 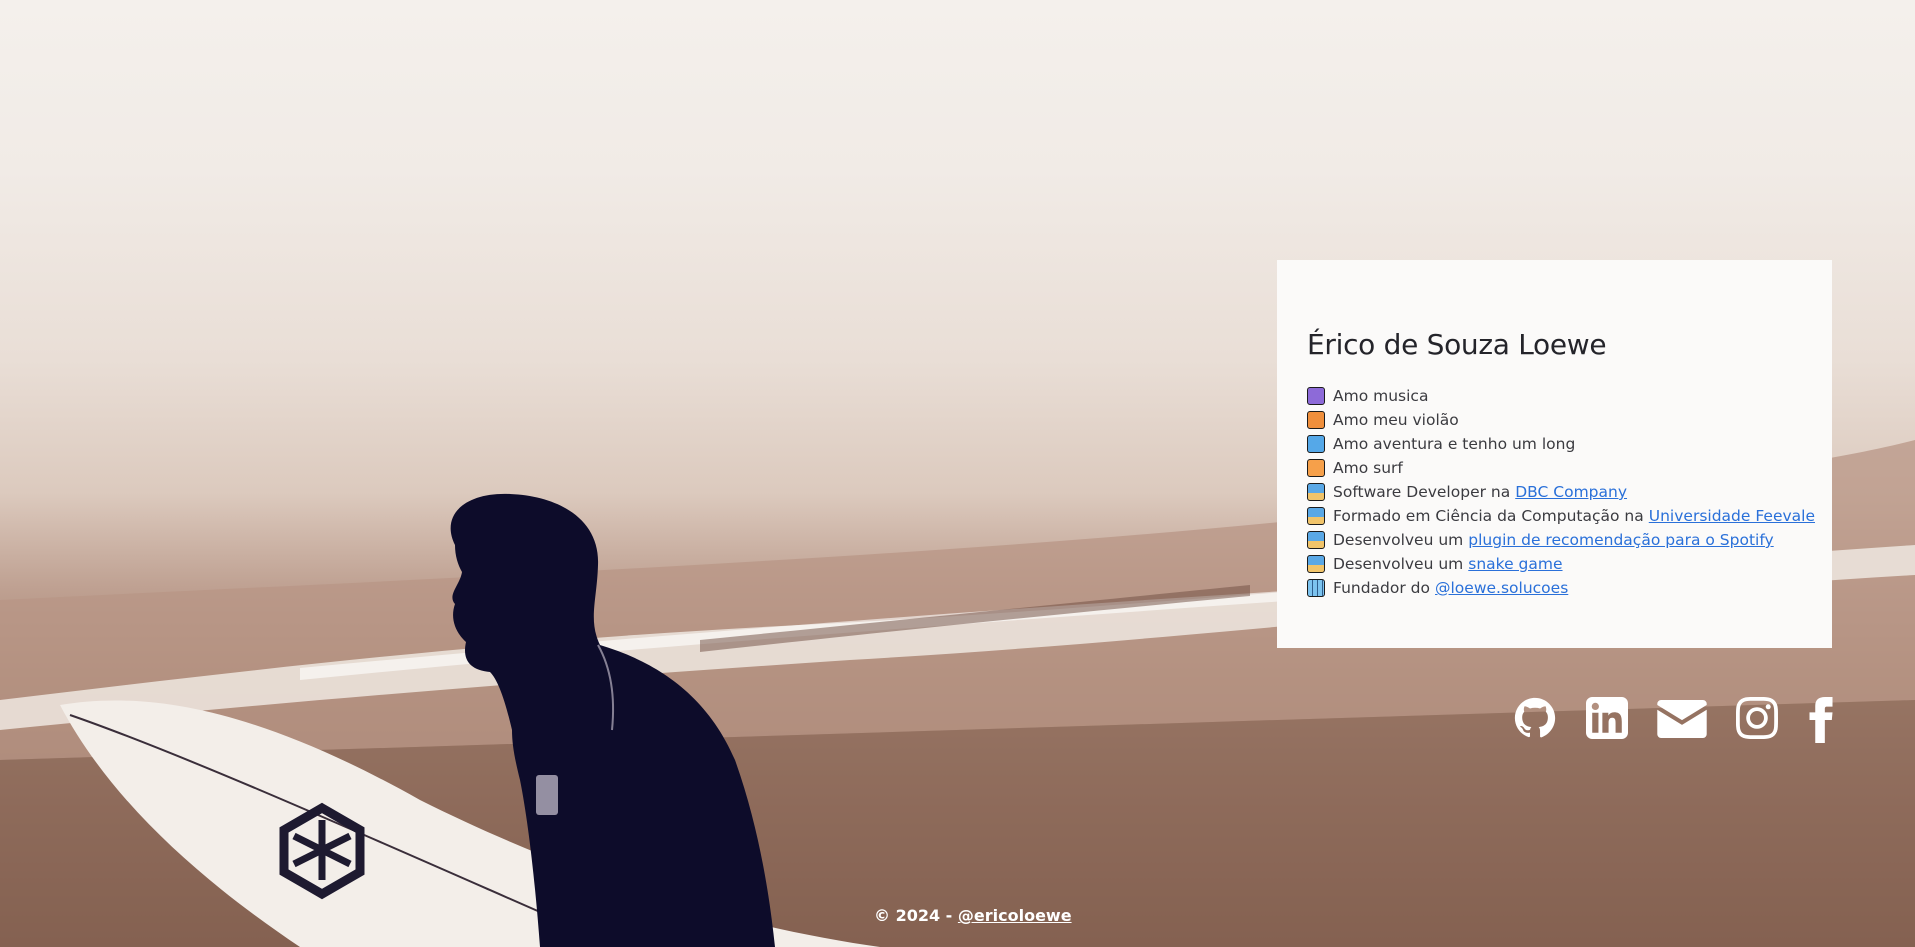 I want to click on linkedin-icon, so click(x=1607, y=720).